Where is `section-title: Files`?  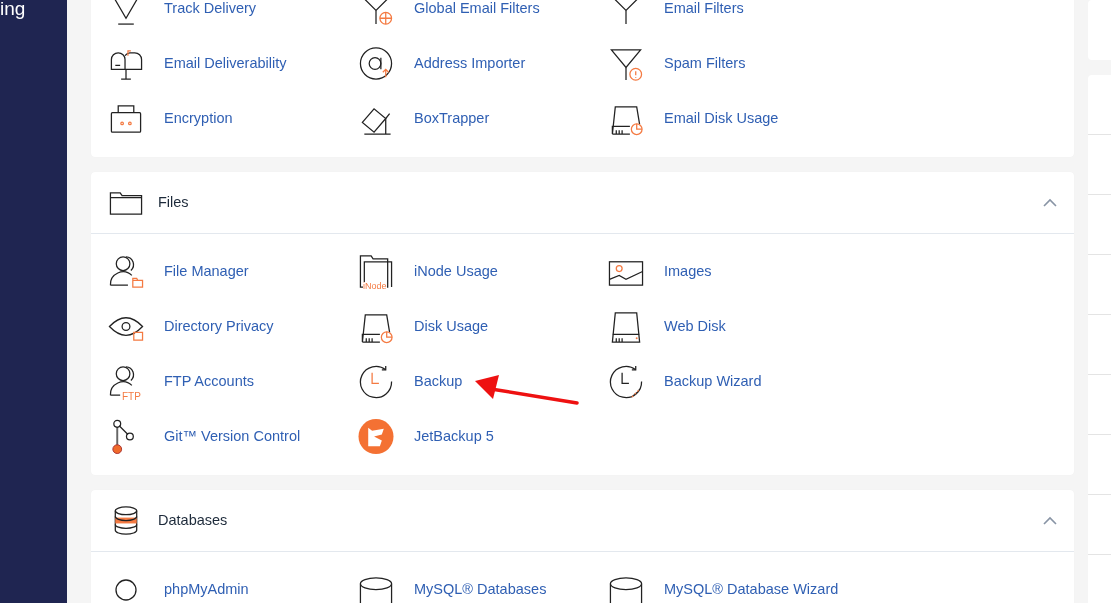 section-title: Files is located at coordinates (173, 202).